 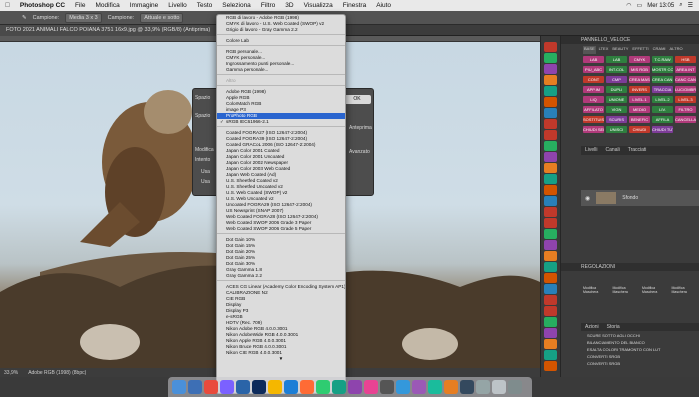 What do you see at coordinates (639, 109) in the screenshot?
I see `pannello-button: MEDIO` at bounding box center [639, 109].